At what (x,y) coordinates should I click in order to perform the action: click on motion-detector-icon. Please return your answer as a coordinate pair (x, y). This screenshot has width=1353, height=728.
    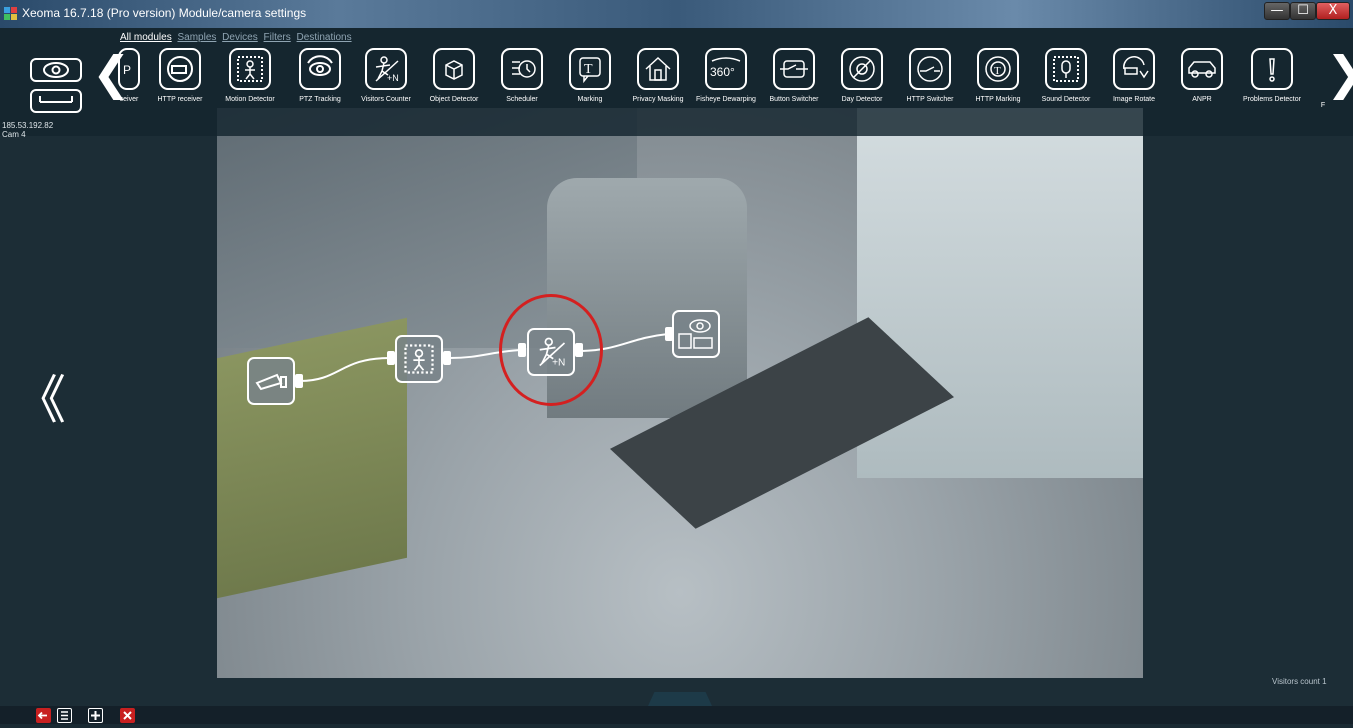
    Looking at the image, I should click on (419, 359).